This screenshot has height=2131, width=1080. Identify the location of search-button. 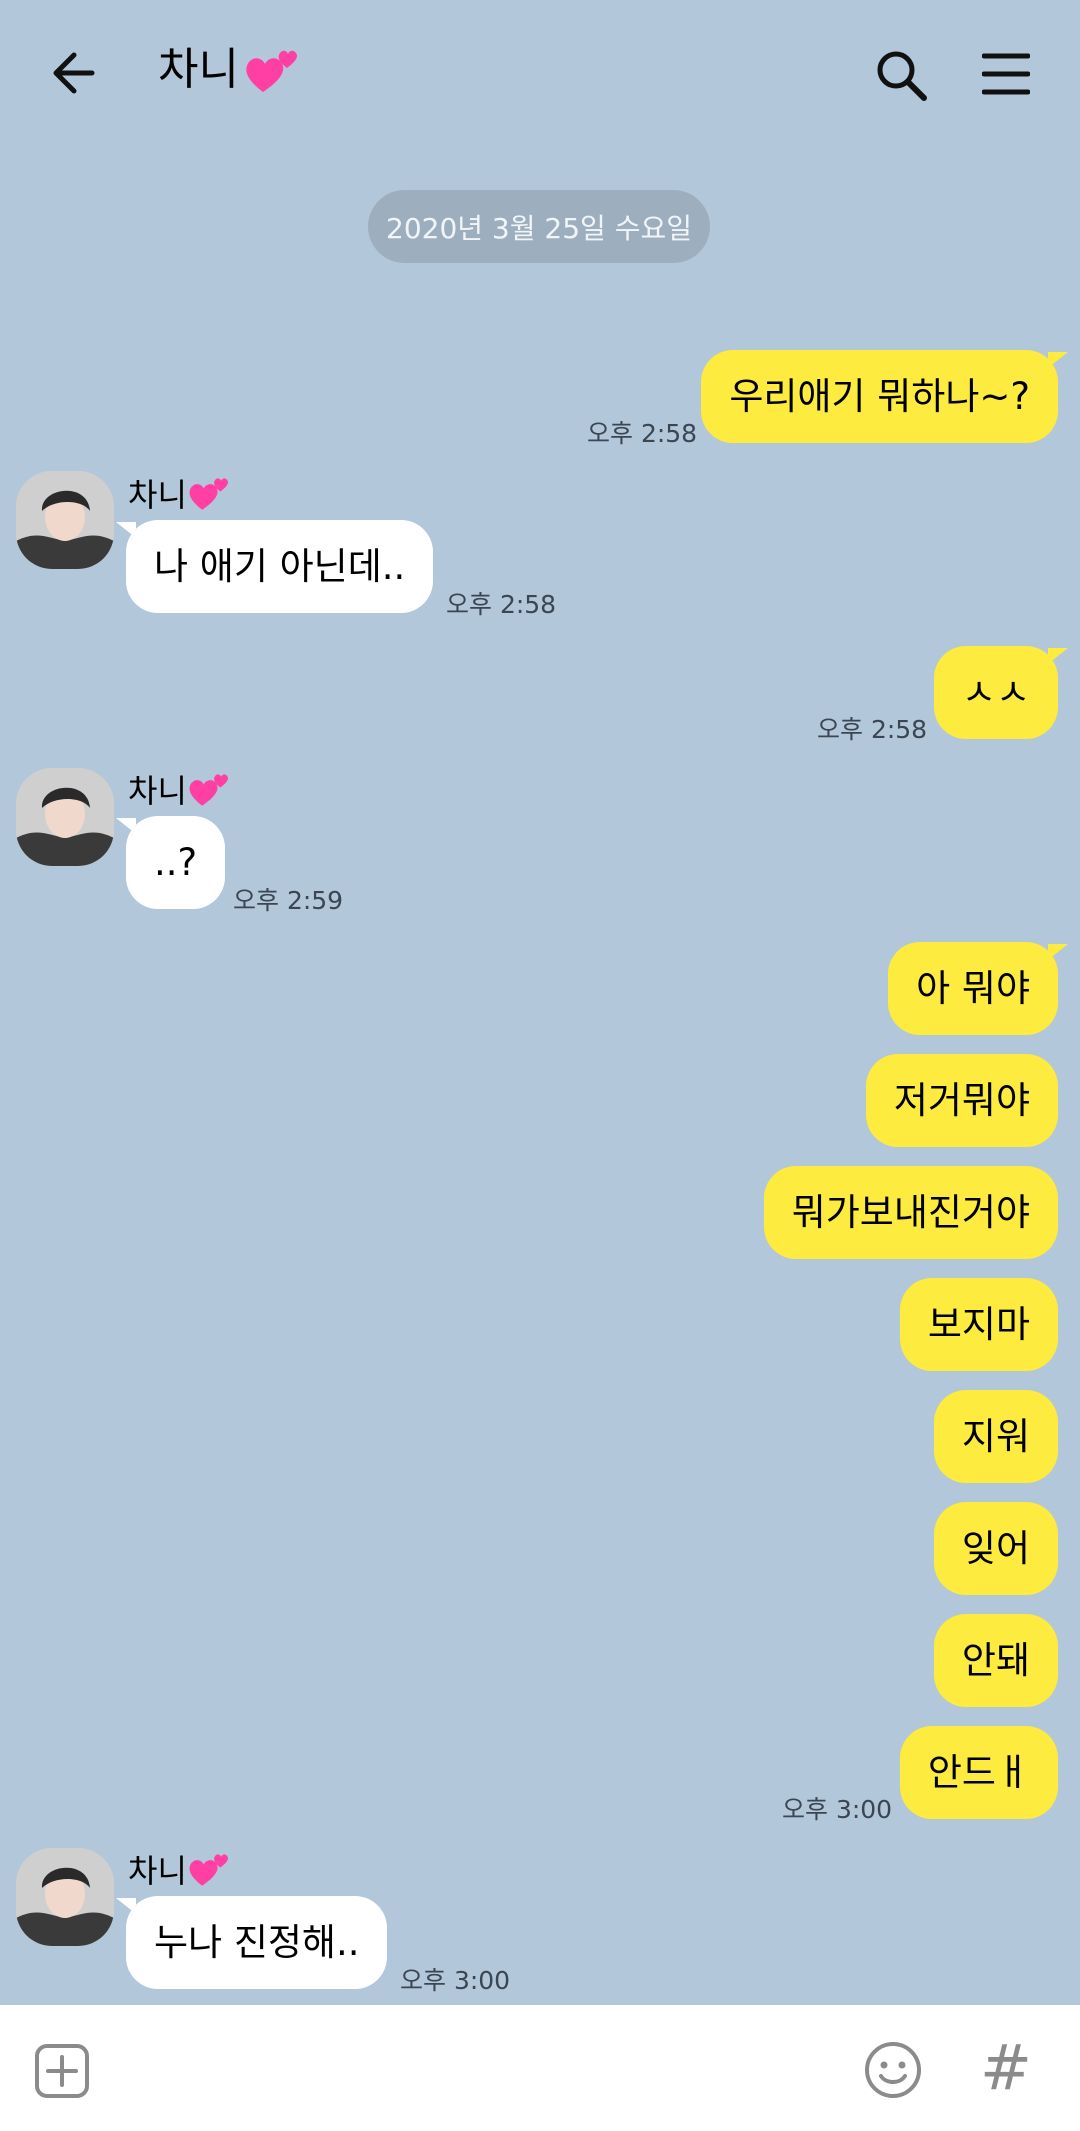
(901, 75).